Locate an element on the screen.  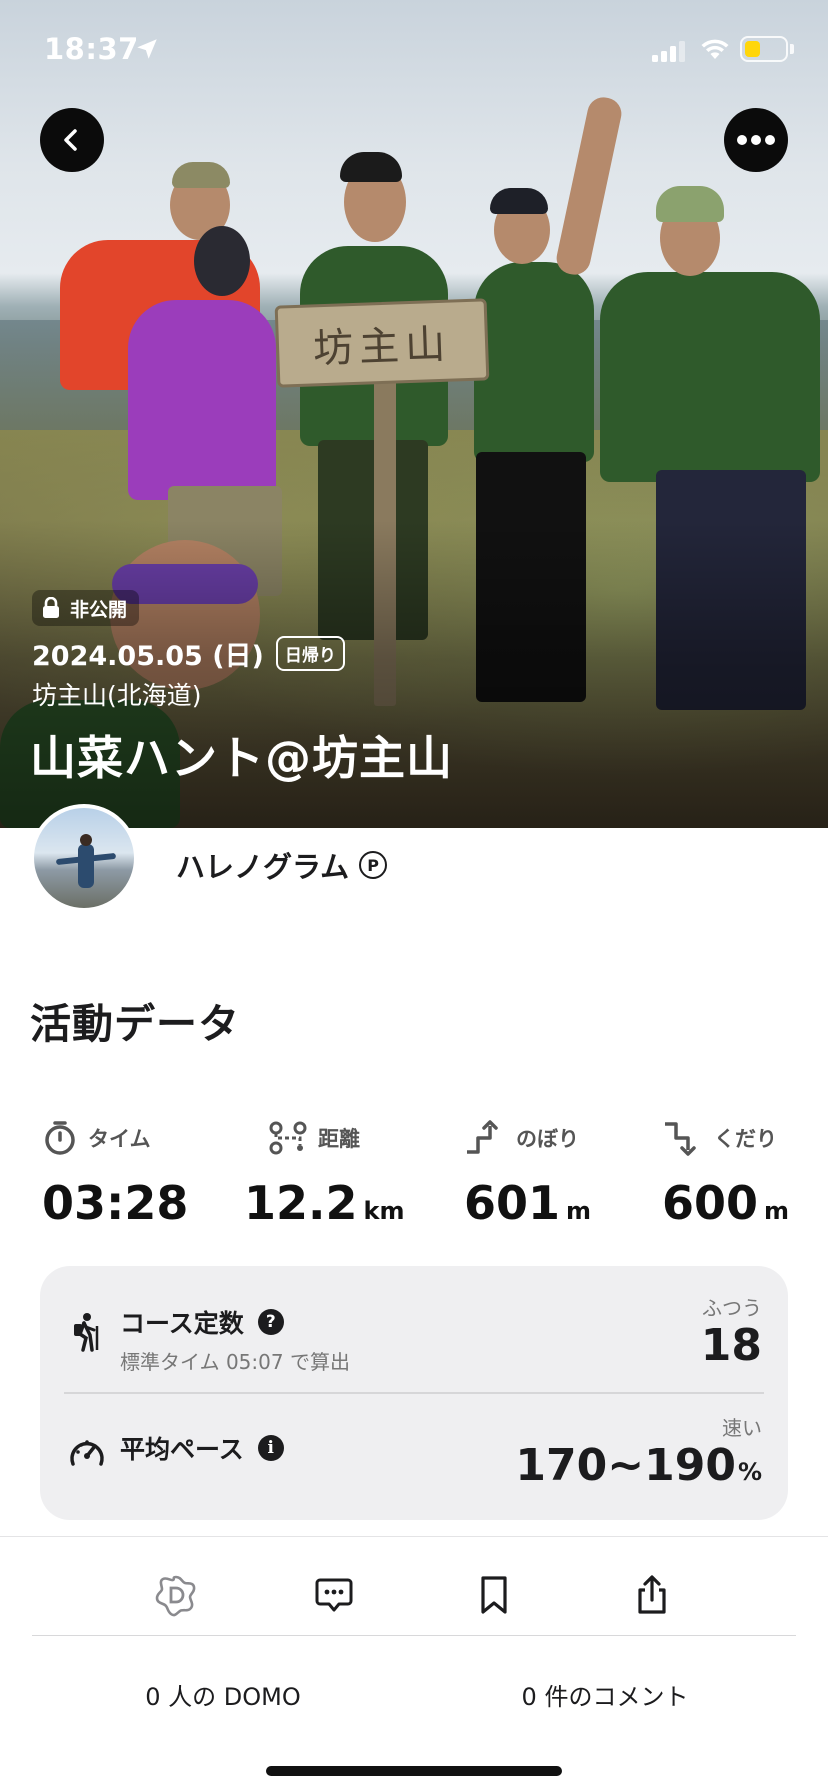
section-title: 活動データ is located at coordinates (135, 1024).